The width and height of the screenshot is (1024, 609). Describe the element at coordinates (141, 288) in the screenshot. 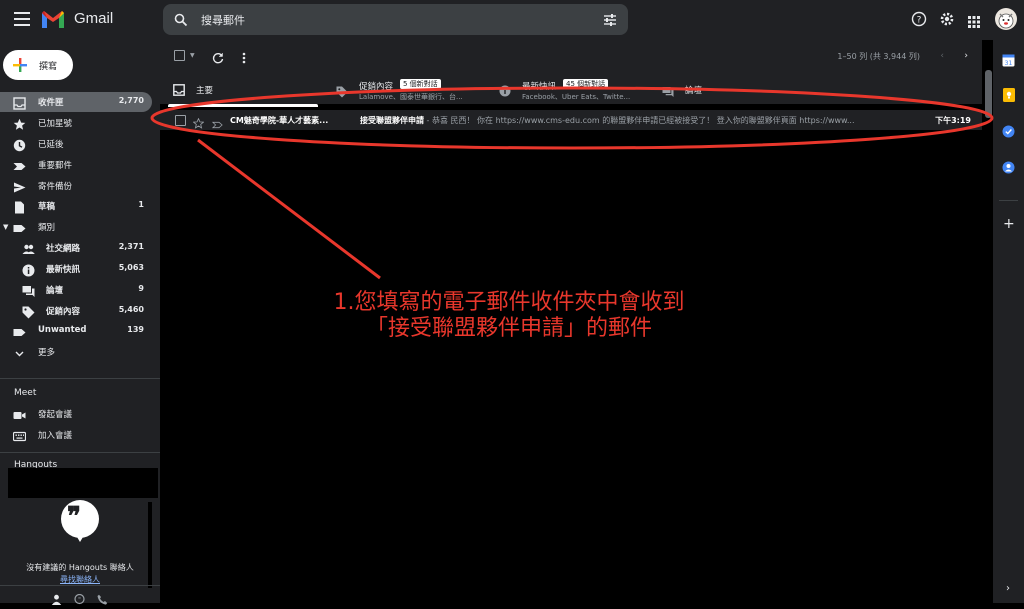

I see `sidebar-item-count: 9` at that location.